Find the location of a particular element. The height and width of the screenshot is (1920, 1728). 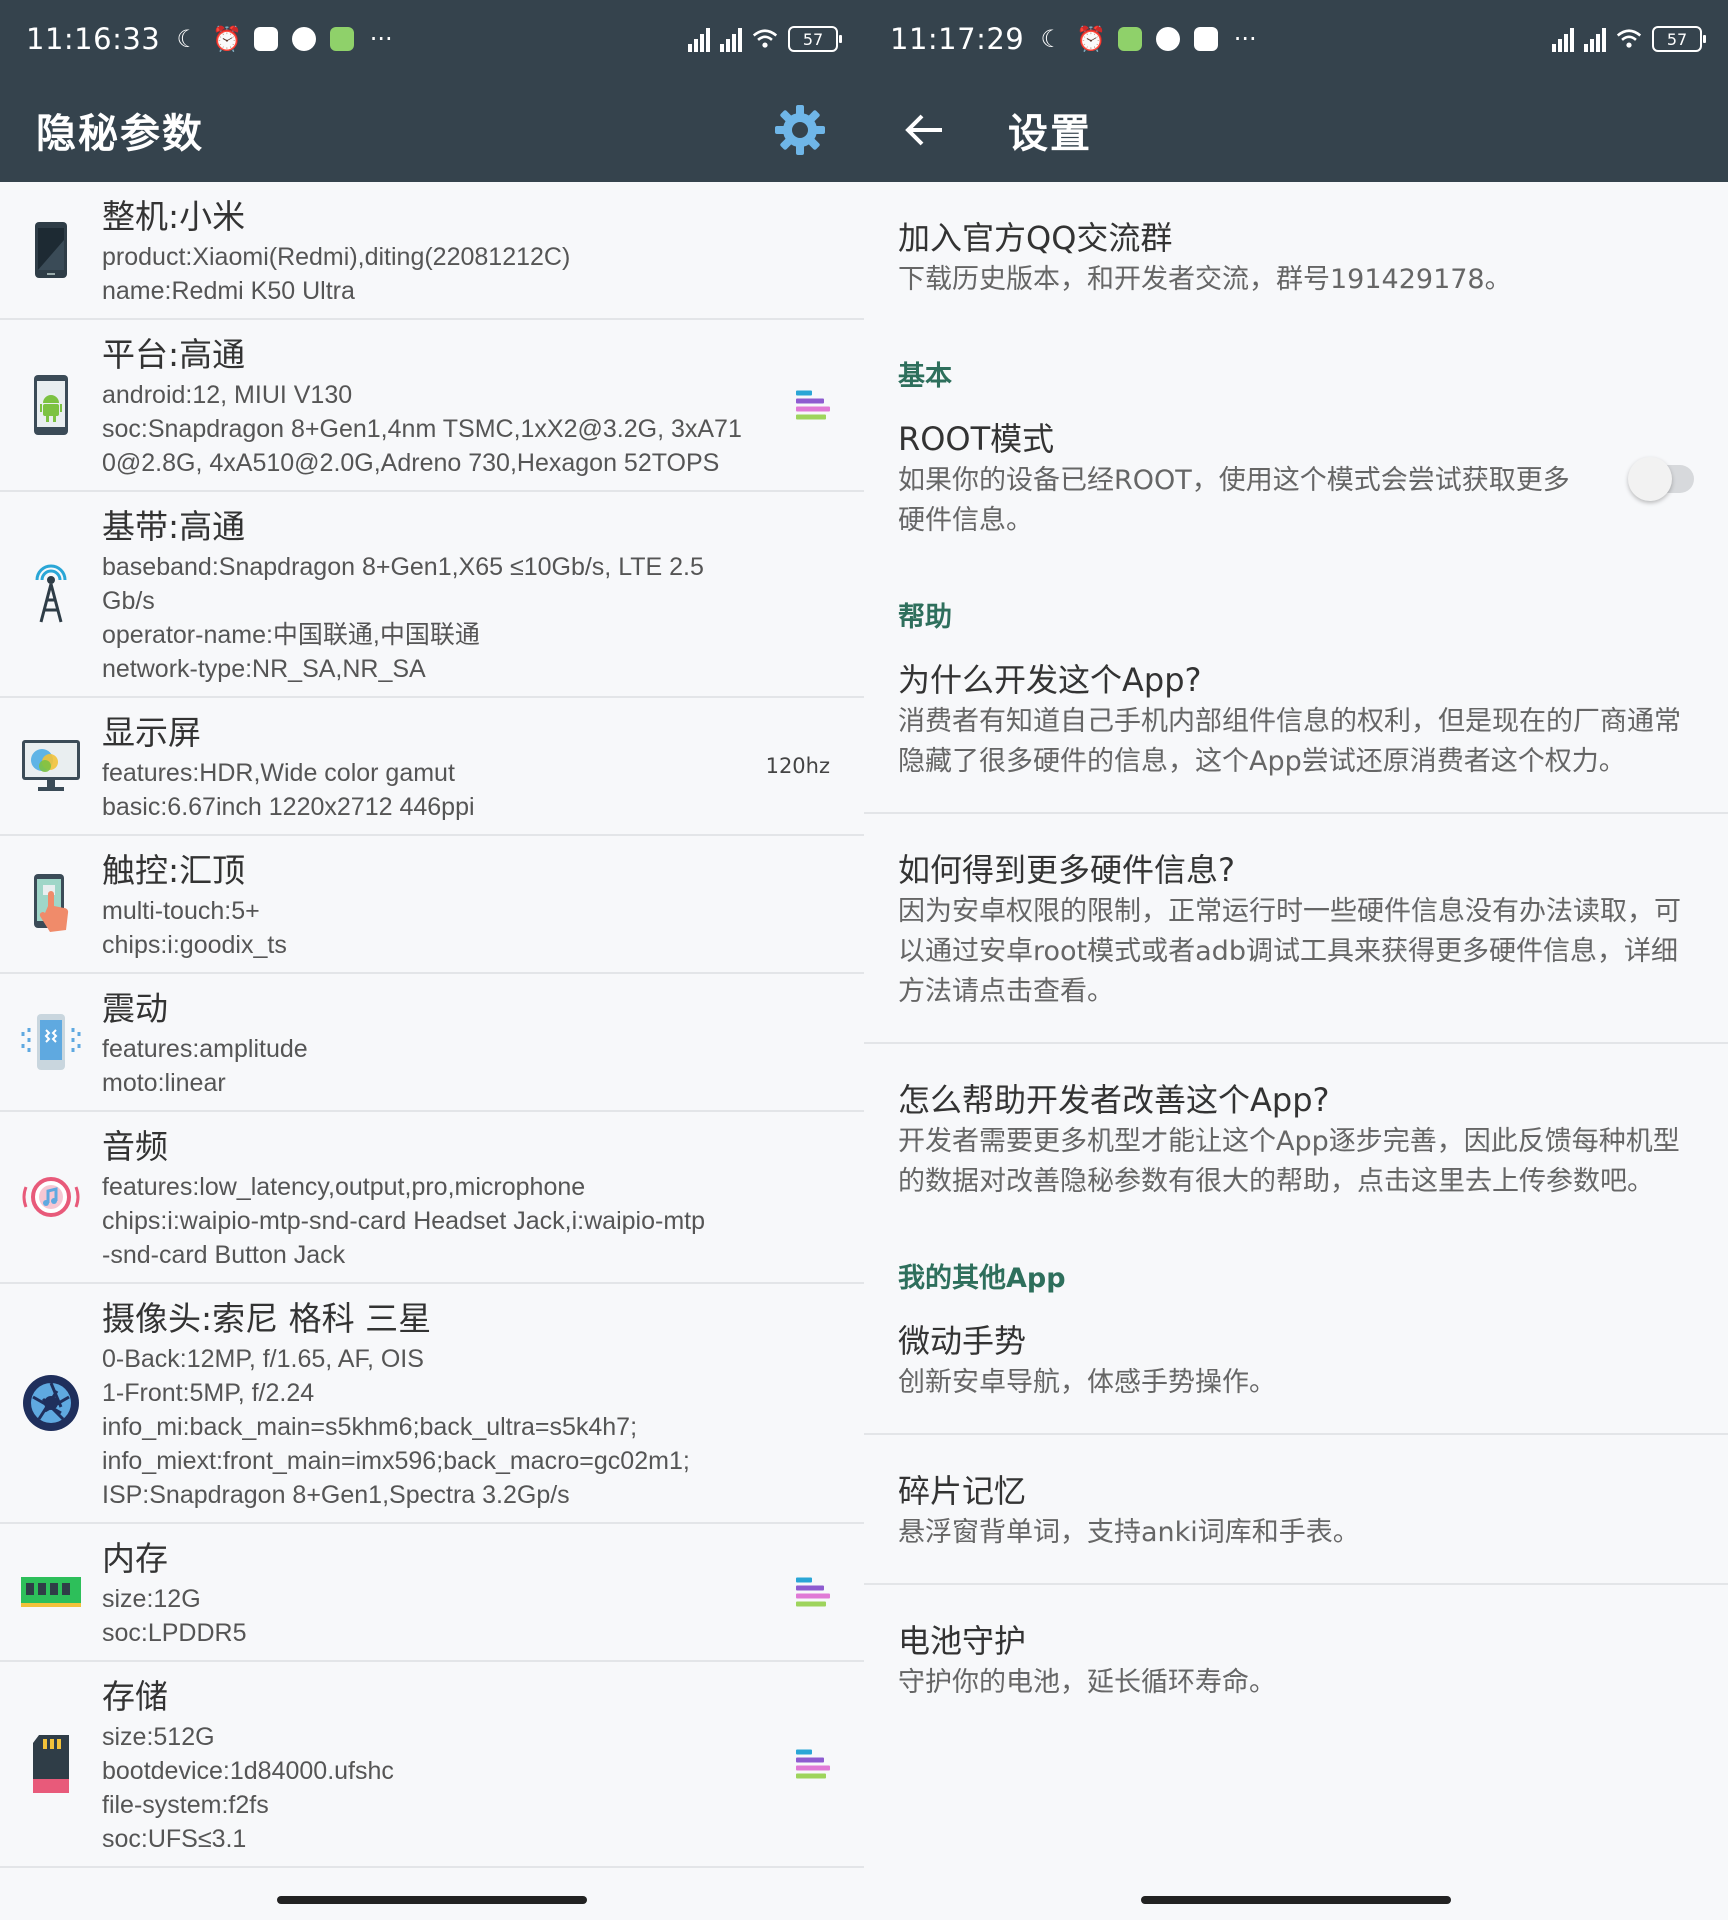

camera-aperture-icon is located at coordinates (51, 1405).